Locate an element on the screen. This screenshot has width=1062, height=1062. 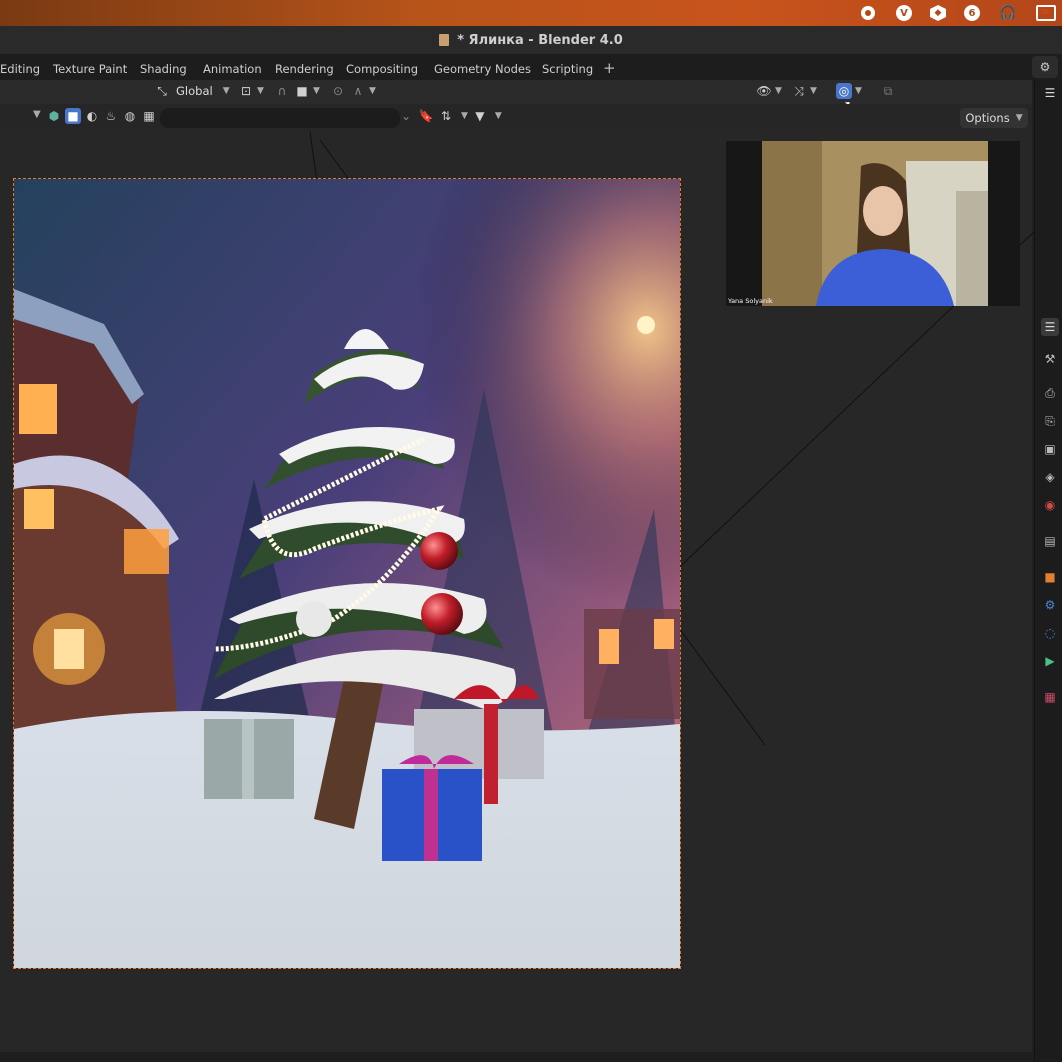
webcam-overlay: Yana Solyanik is located at coordinates (873, 223).